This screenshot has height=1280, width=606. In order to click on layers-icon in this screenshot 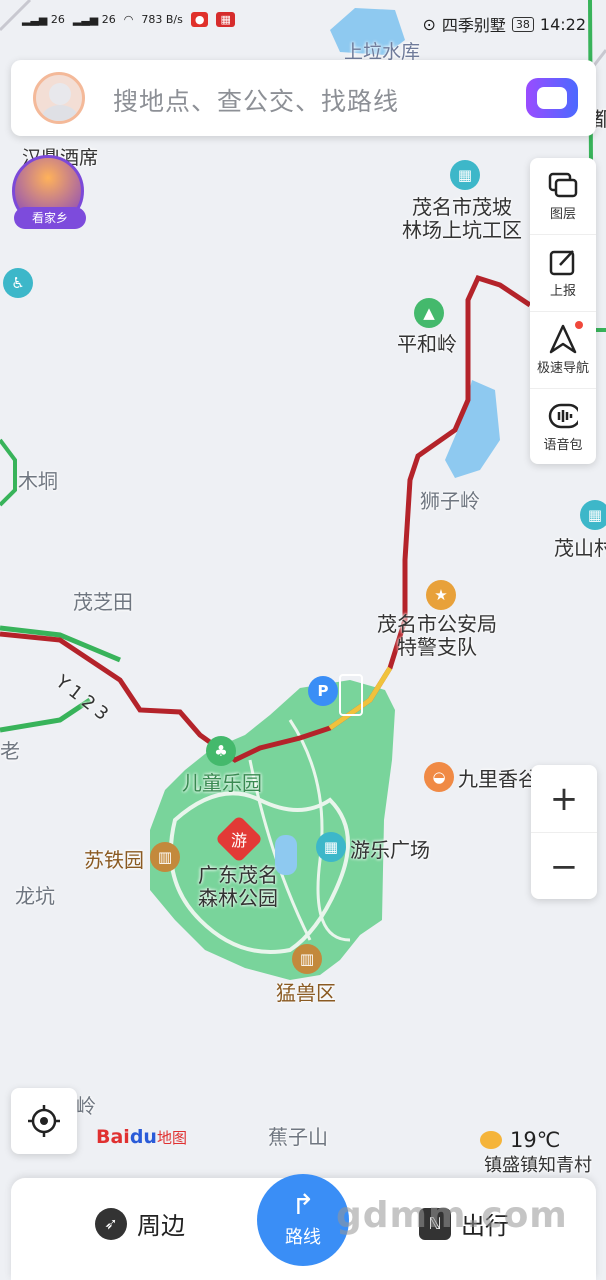, I will do `click(563, 185)`.